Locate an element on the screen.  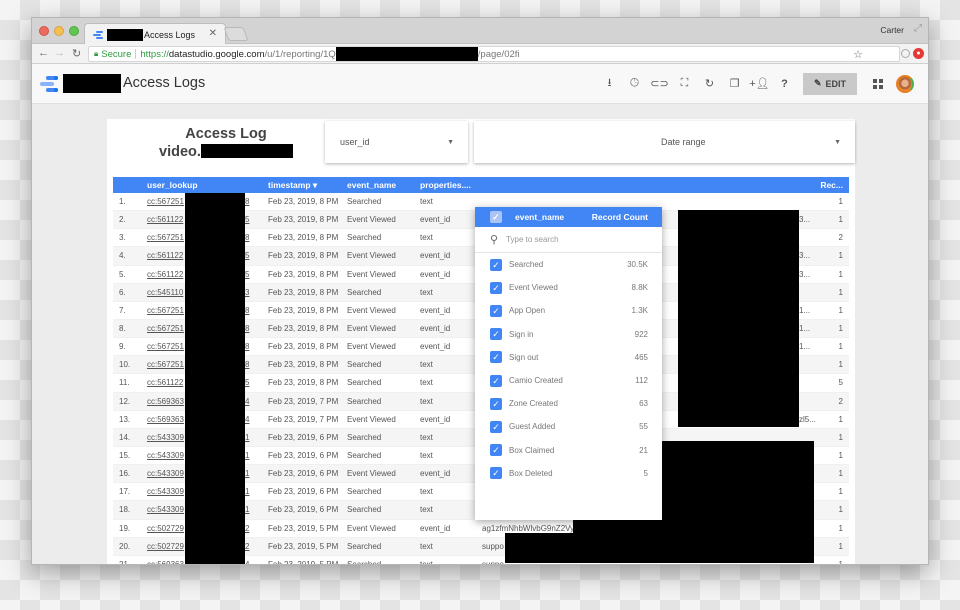
apps-grid-icon is located at coordinates (877, 83).